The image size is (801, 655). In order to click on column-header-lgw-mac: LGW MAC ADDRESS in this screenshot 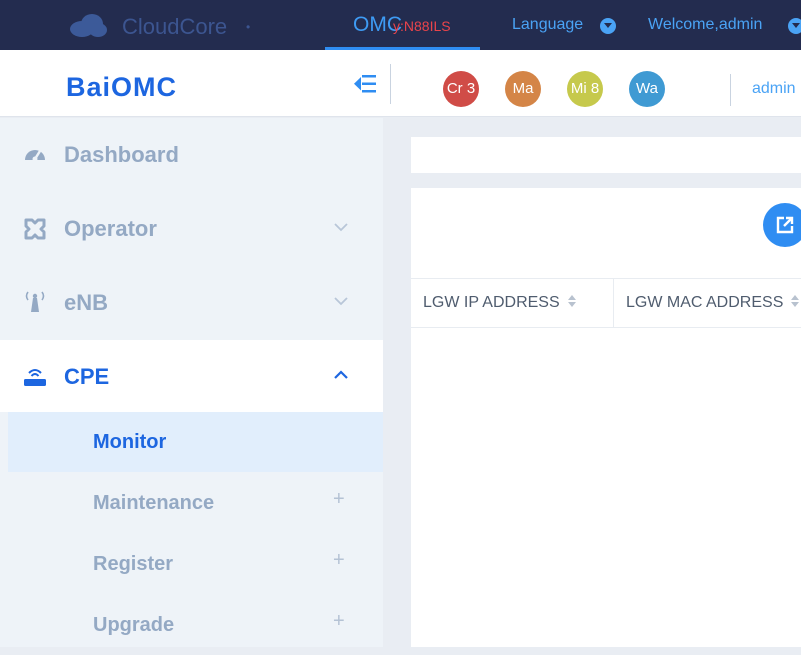, I will do `click(707, 303)`.